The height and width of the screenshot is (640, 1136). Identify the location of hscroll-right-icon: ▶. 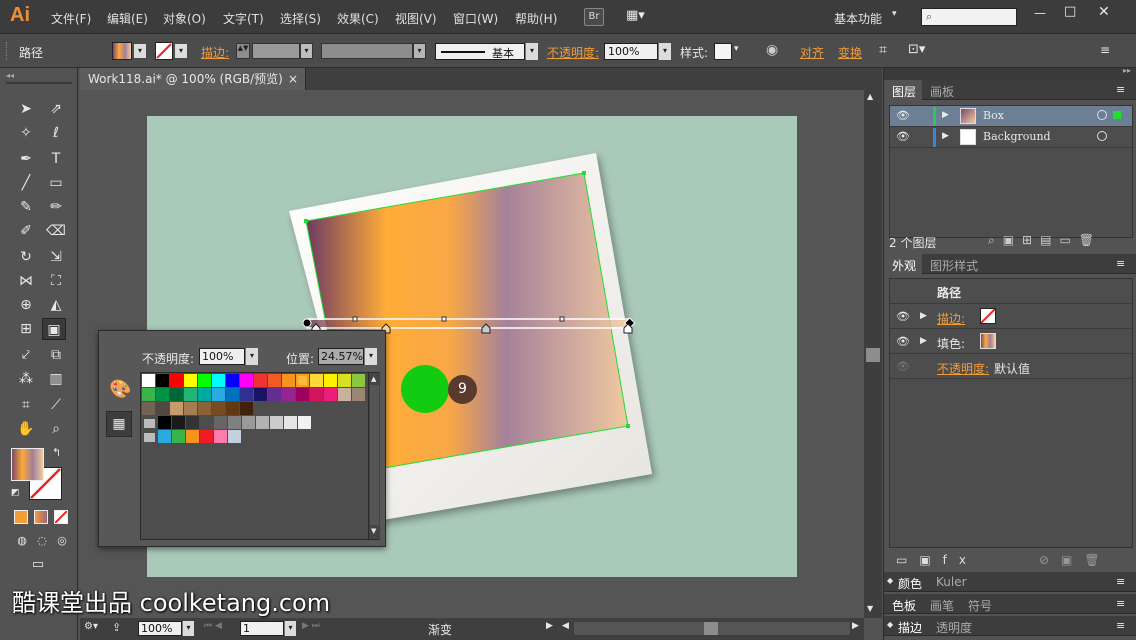
(855, 626).